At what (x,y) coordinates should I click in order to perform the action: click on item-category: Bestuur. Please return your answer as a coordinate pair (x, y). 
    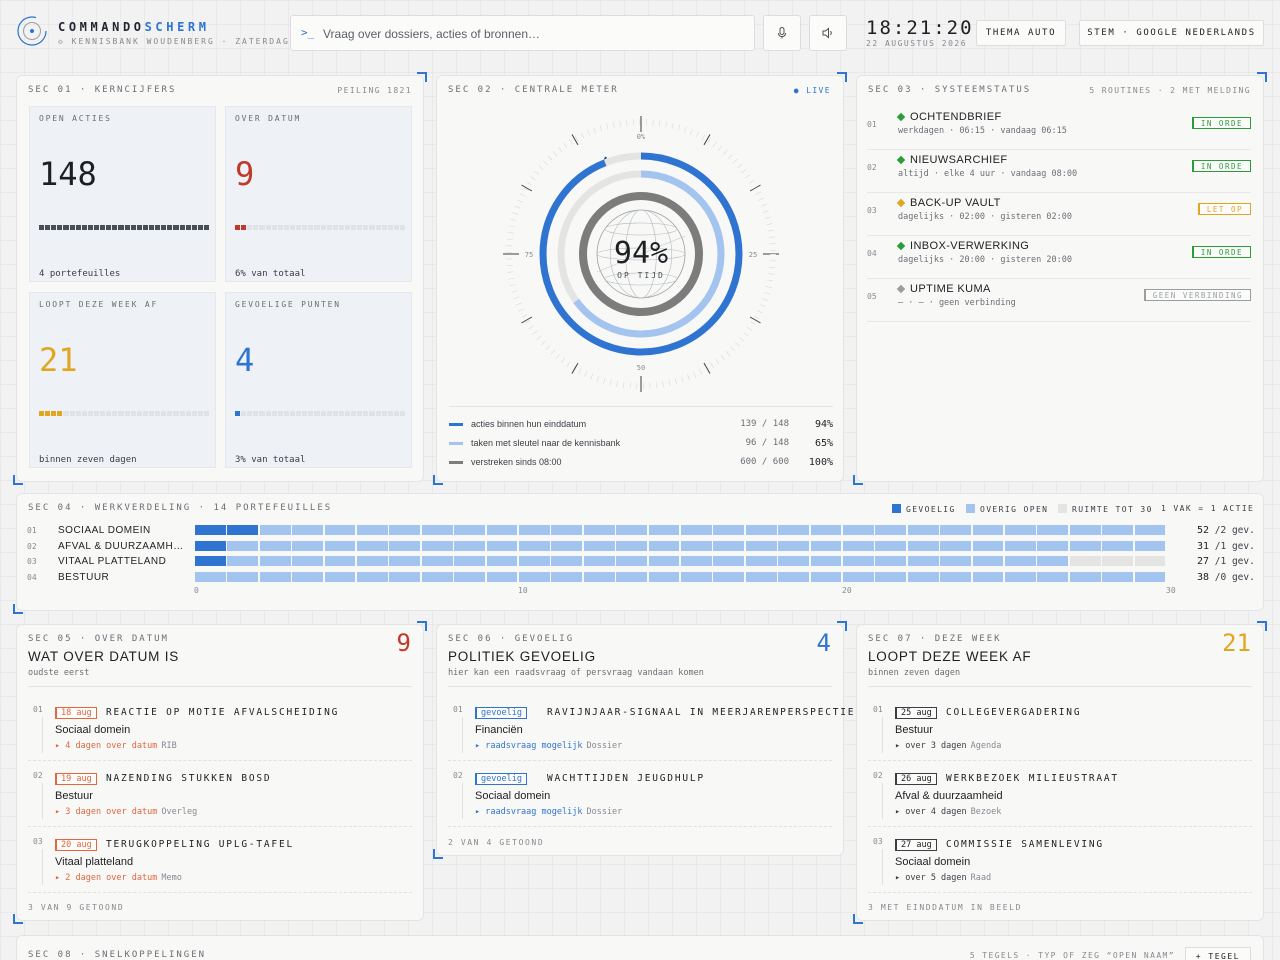
    Looking at the image, I should click on (914, 730).